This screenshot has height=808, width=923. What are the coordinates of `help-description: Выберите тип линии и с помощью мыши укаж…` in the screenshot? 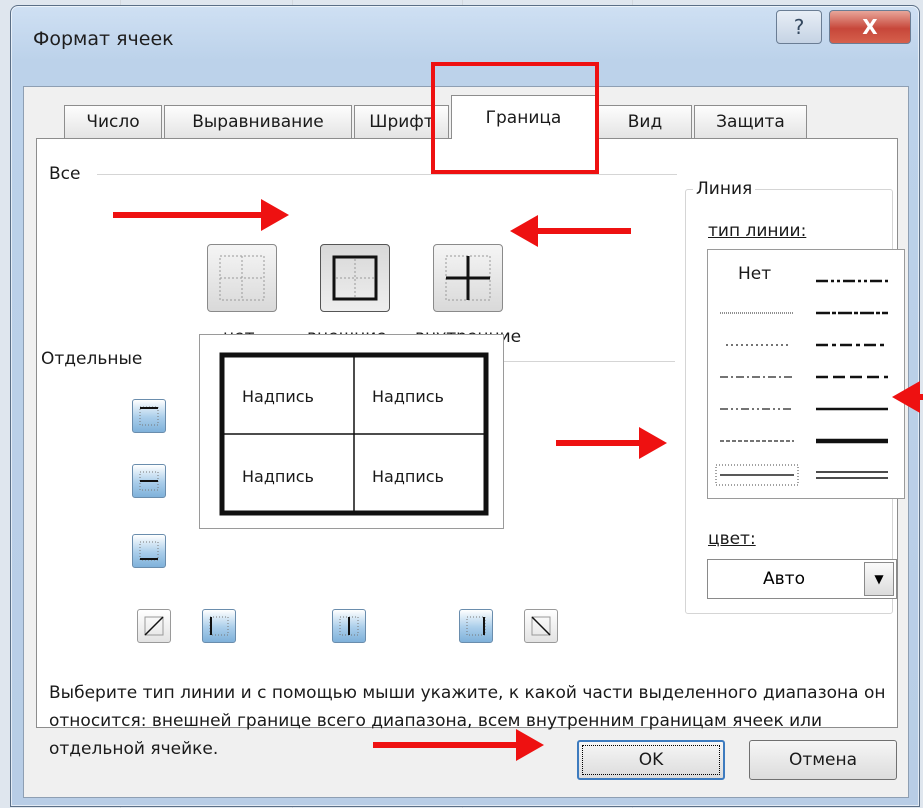 It's located at (467, 721).